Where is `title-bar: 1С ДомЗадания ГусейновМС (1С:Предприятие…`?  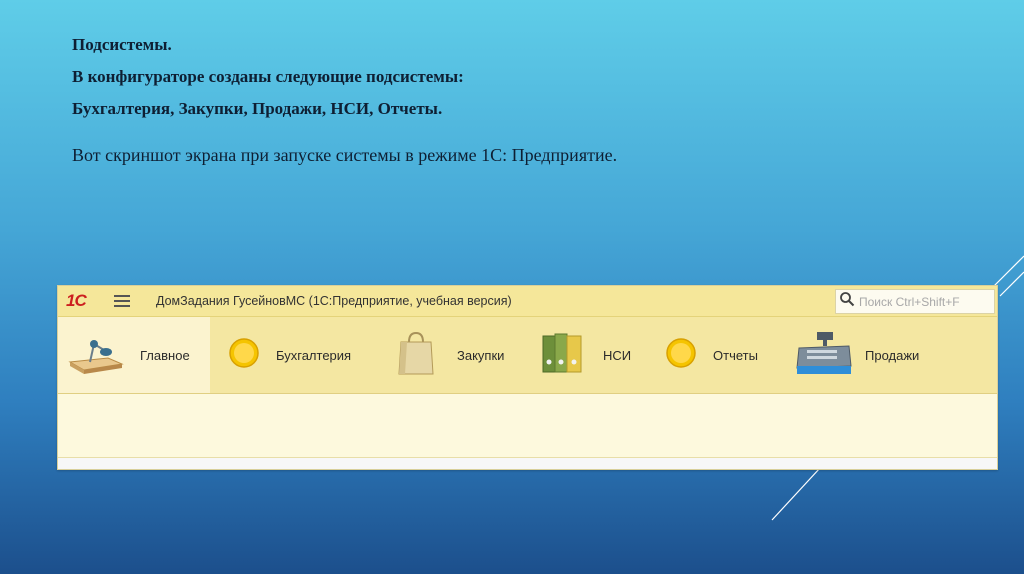
title-bar: 1С ДомЗадания ГусейновМС (1С:Предприятие… is located at coordinates (527, 301).